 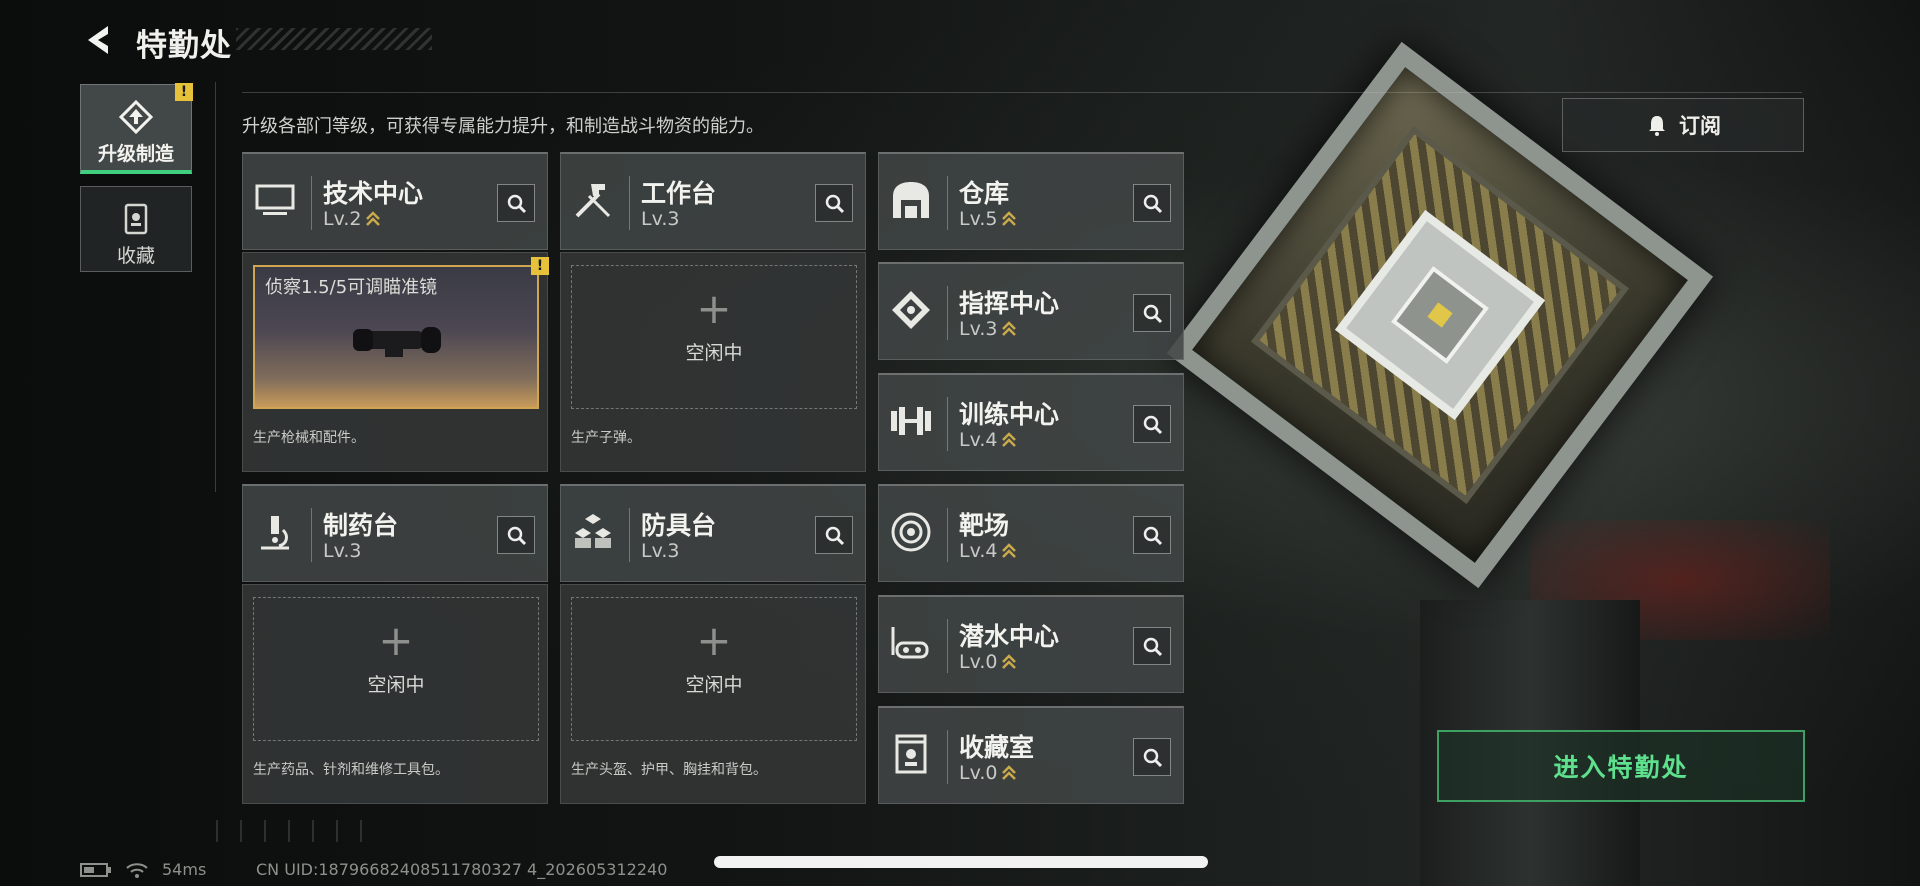 I want to click on production-slot-active: 侦察1.5/5可调瞄准镜, so click(x=396, y=337).